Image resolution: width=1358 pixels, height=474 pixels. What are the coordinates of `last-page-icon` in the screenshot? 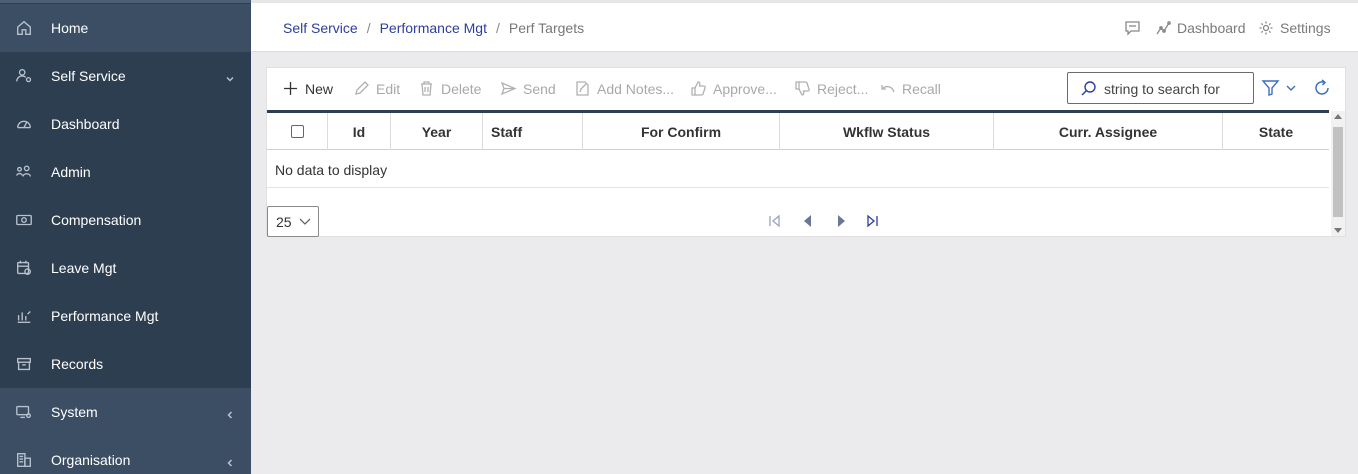 It's located at (872, 221).